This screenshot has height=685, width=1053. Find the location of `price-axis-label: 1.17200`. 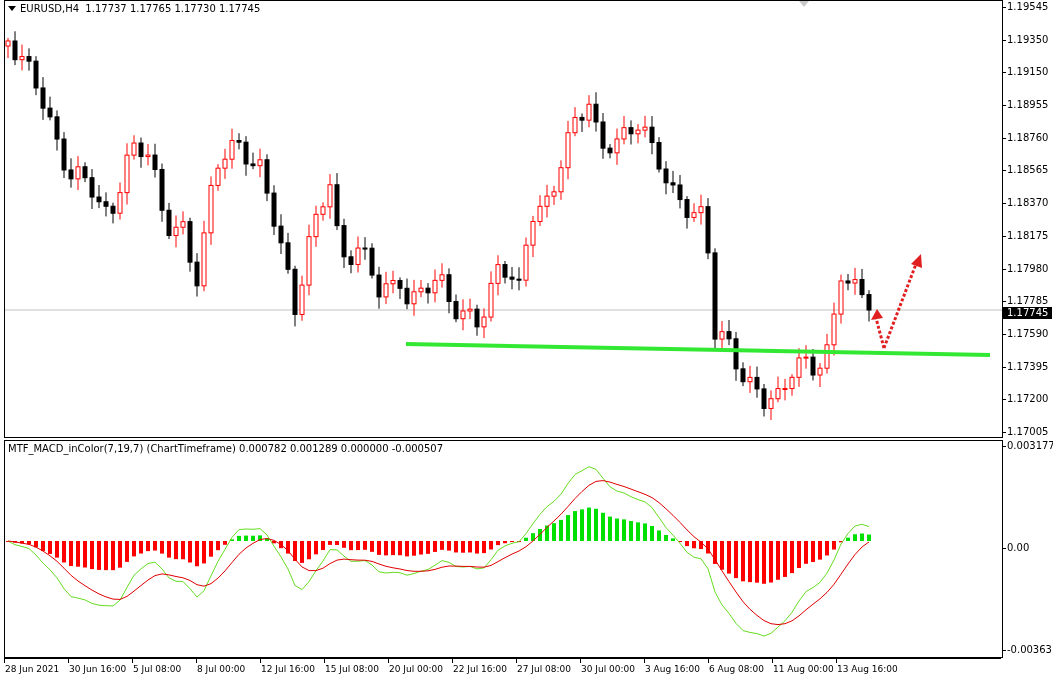

price-axis-label: 1.17200 is located at coordinates (1028, 399).